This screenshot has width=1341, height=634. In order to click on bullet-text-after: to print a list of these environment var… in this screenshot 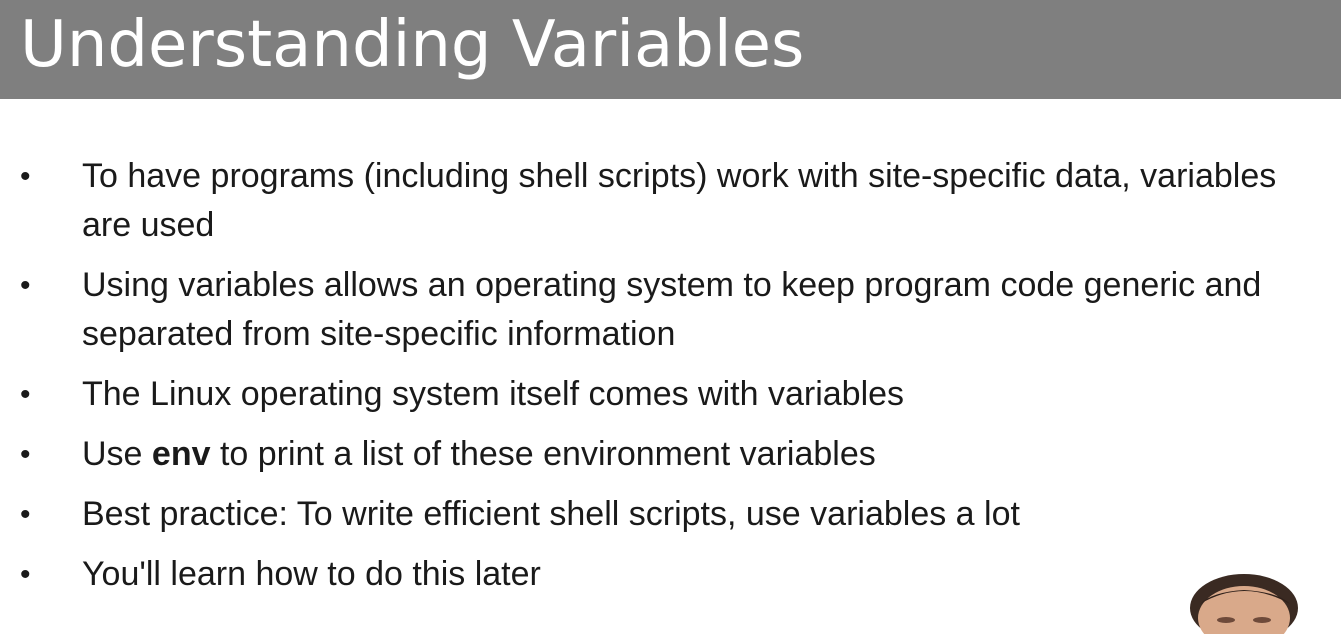, I will do `click(543, 454)`.